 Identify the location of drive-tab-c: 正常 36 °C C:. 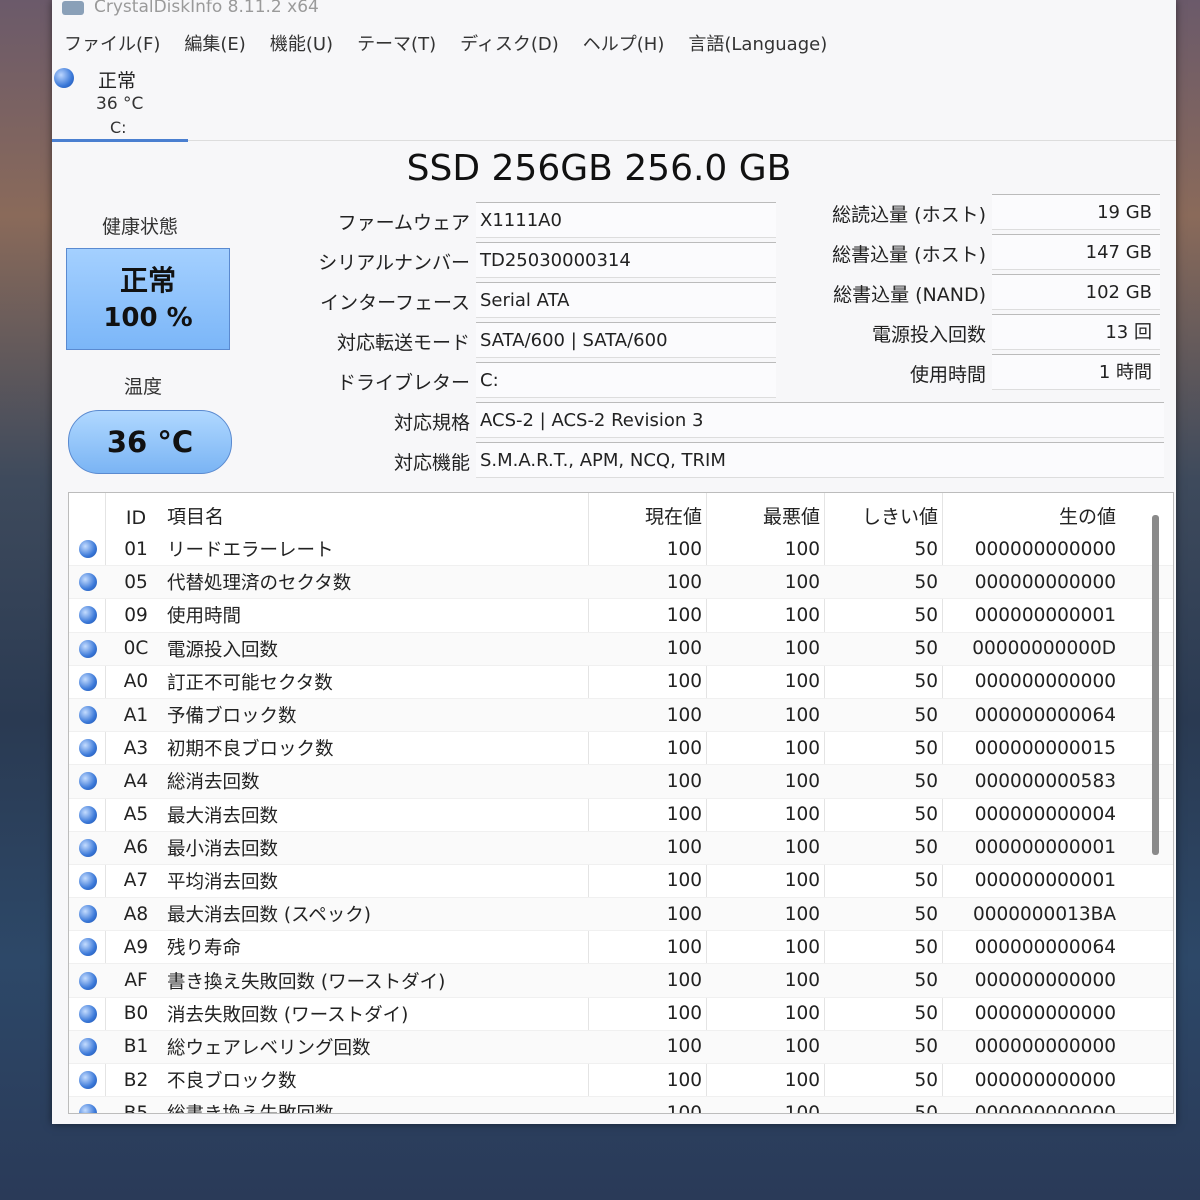
(120, 101).